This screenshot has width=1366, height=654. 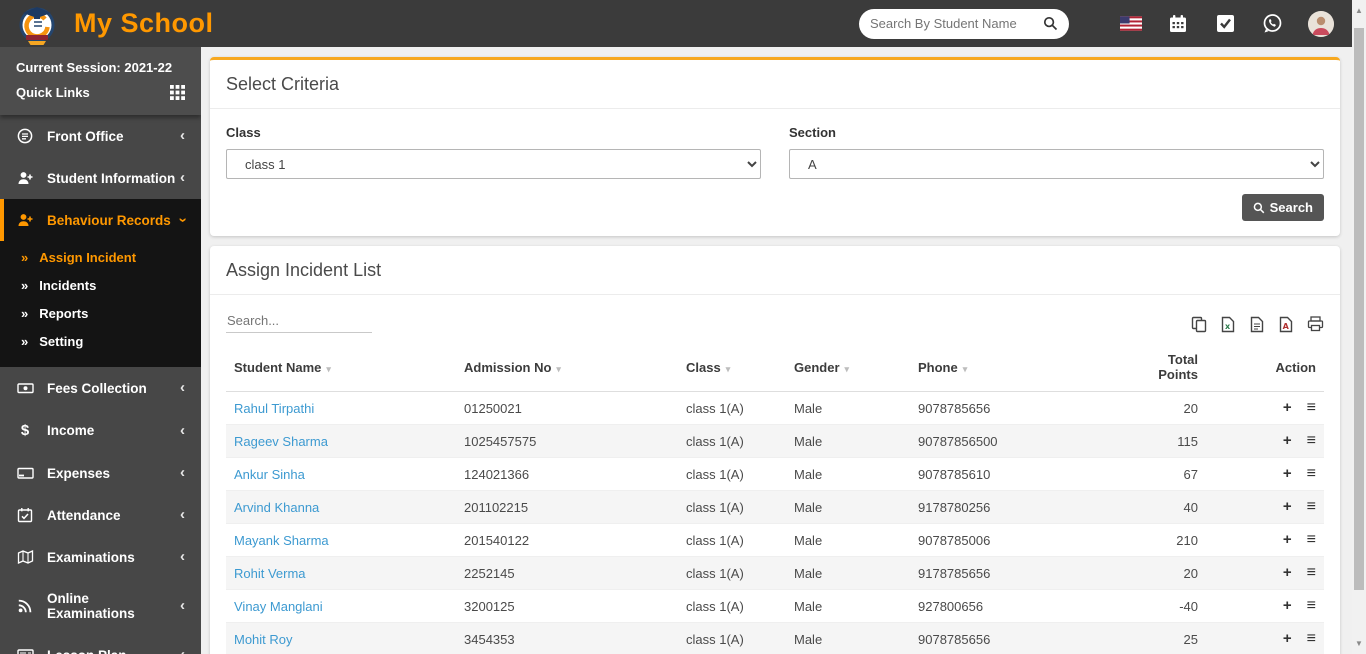 I want to click on student-name-link: Mayank Sharma, so click(x=281, y=540).